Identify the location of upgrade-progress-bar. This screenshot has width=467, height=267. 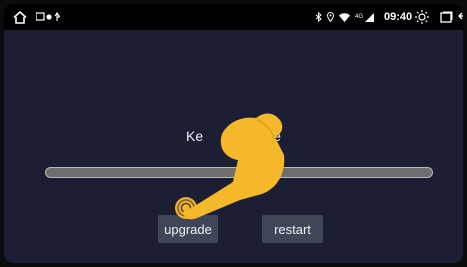
(239, 172).